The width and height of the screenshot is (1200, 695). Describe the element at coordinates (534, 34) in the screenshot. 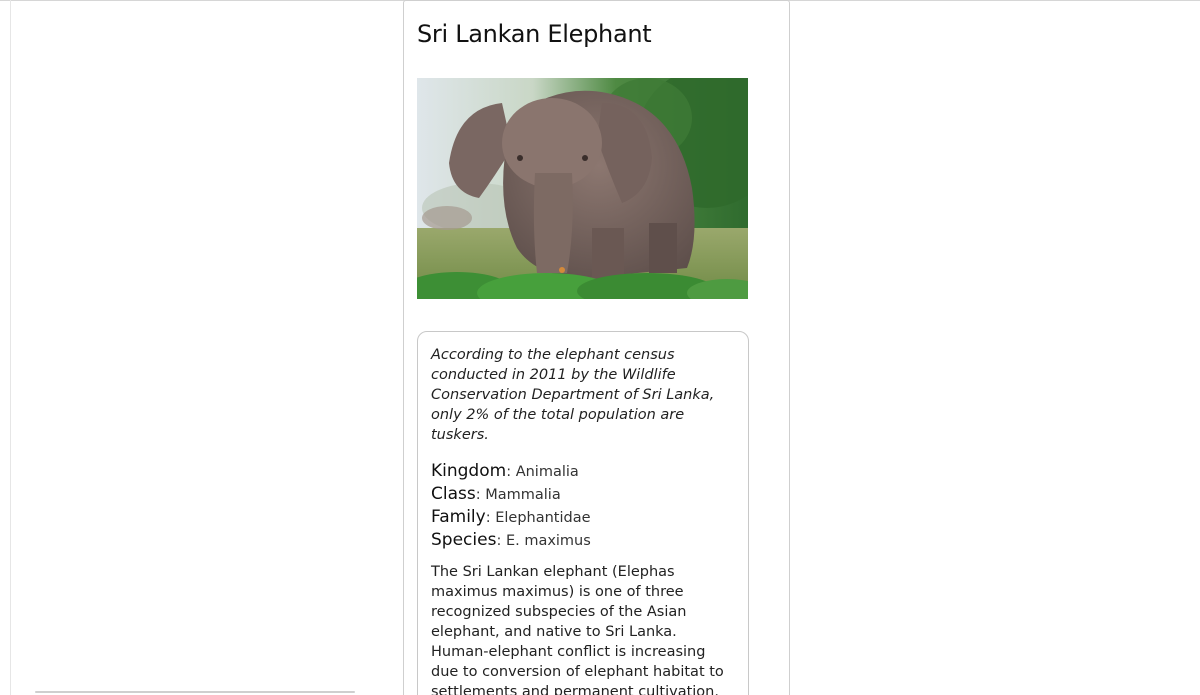

I see `page-title: Sri Lankan Elephant` at that location.